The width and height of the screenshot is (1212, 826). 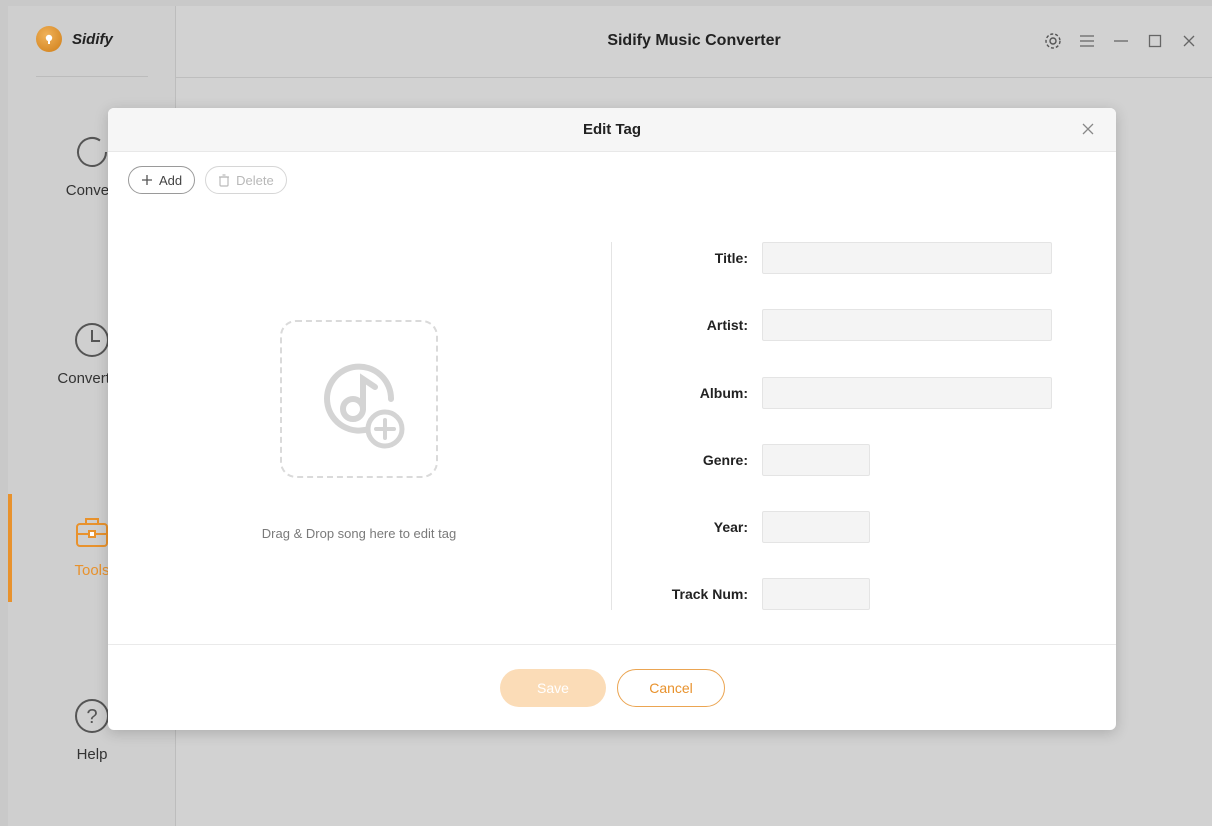 What do you see at coordinates (611, 426) in the screenshot?
I see `vertical-divider` at bounding box center [611, 426].